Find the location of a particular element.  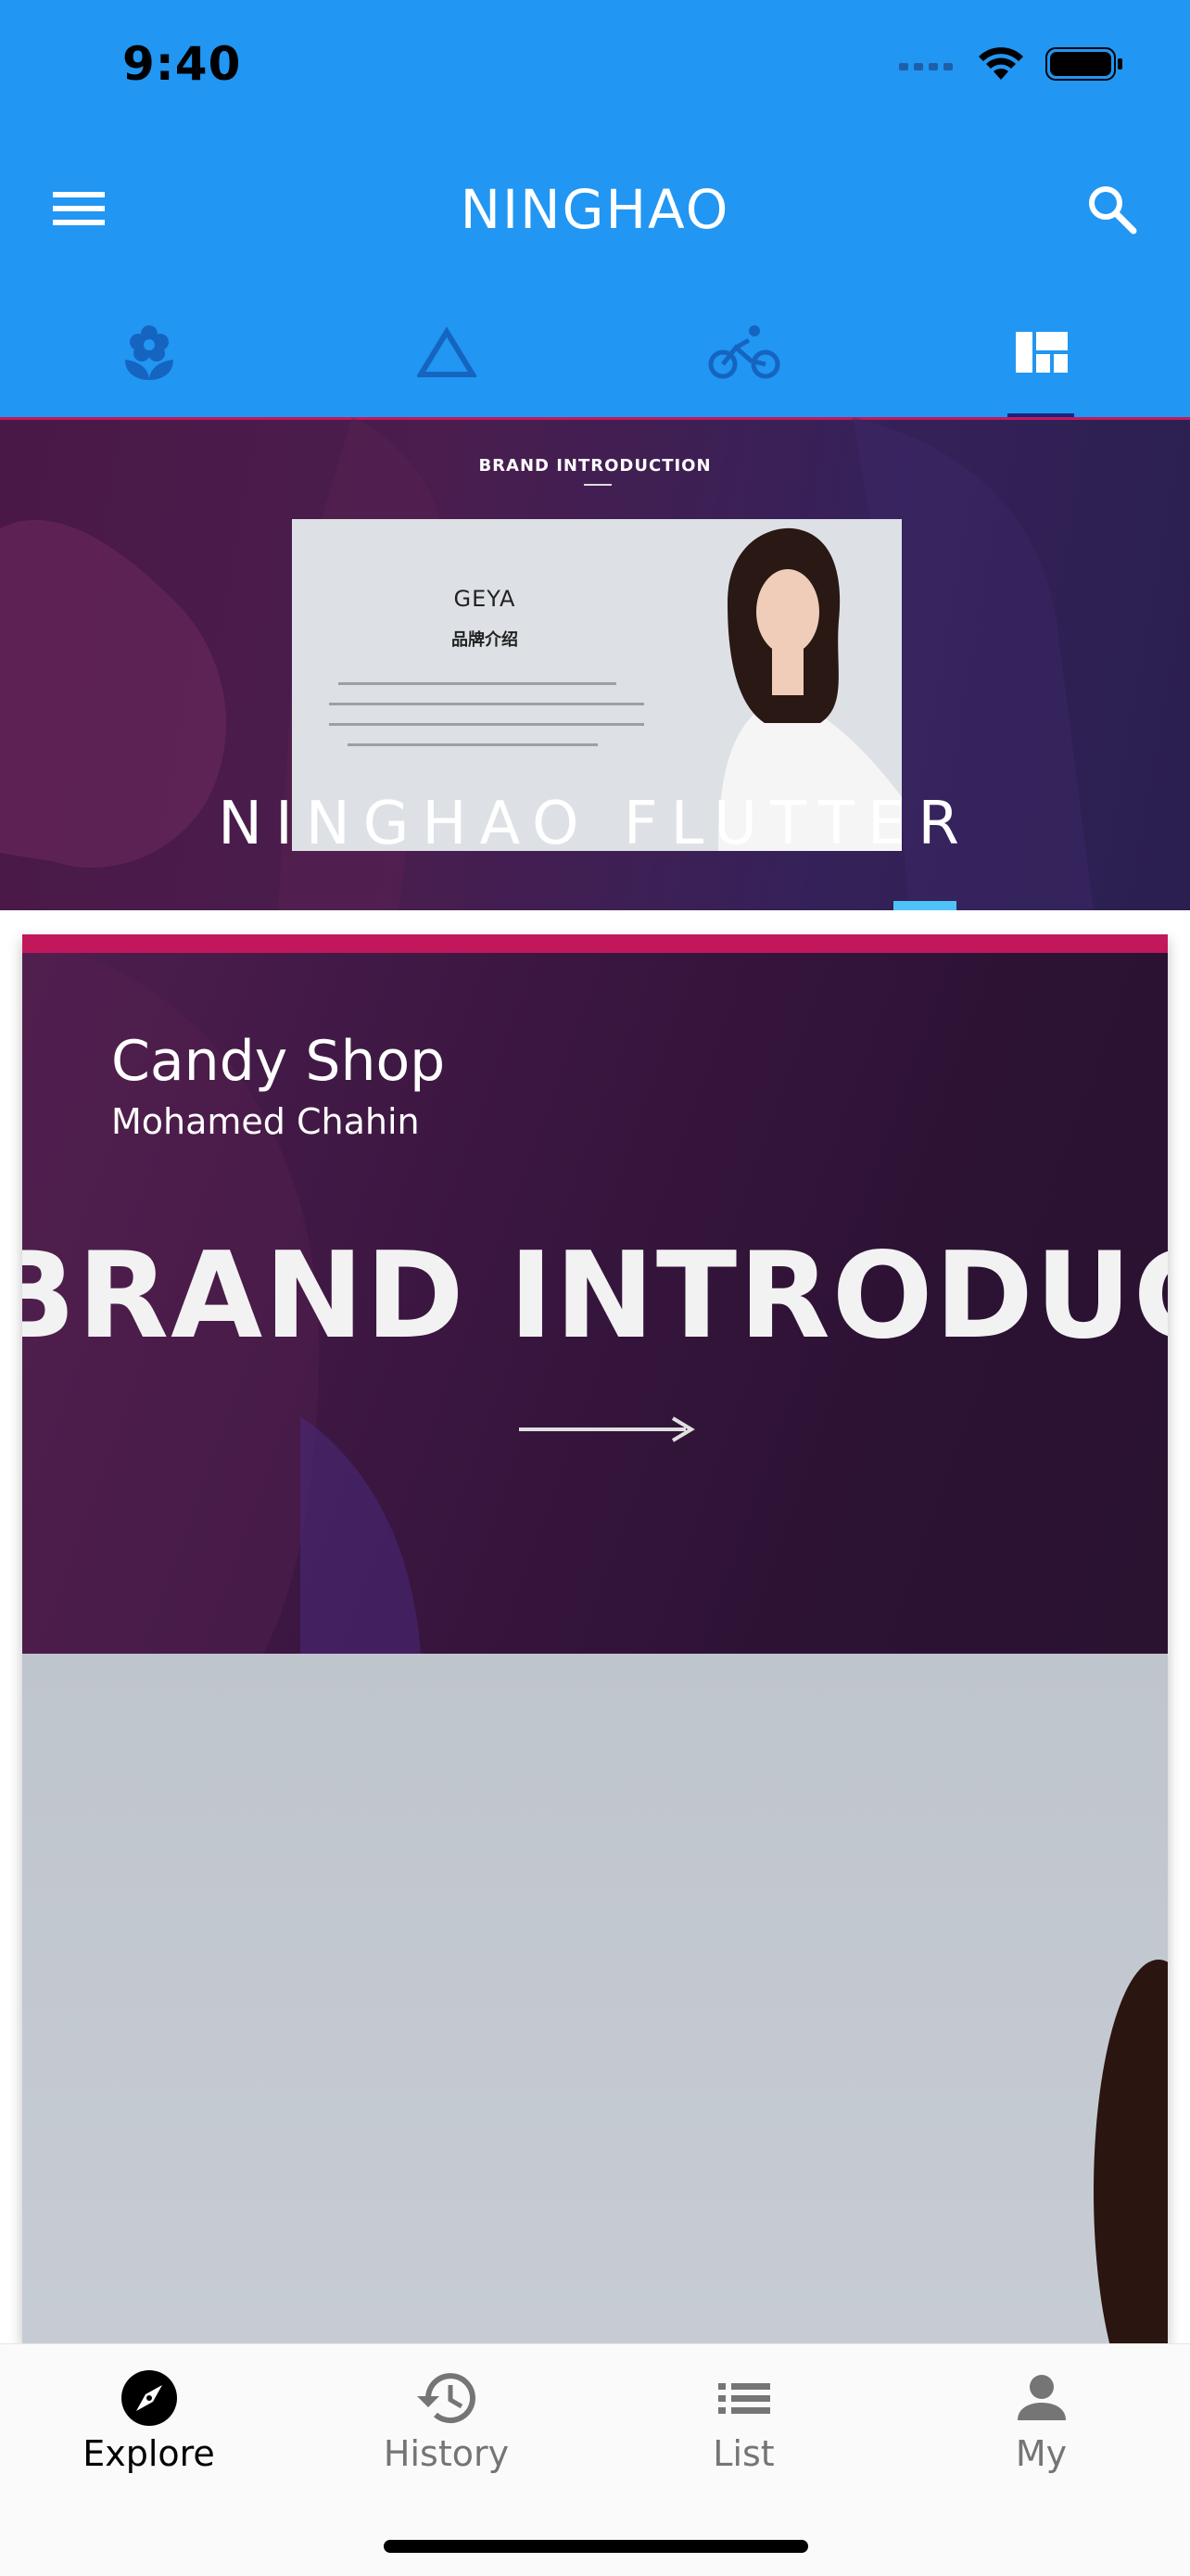

nav-list: List is located at coordinates (743, 2423).